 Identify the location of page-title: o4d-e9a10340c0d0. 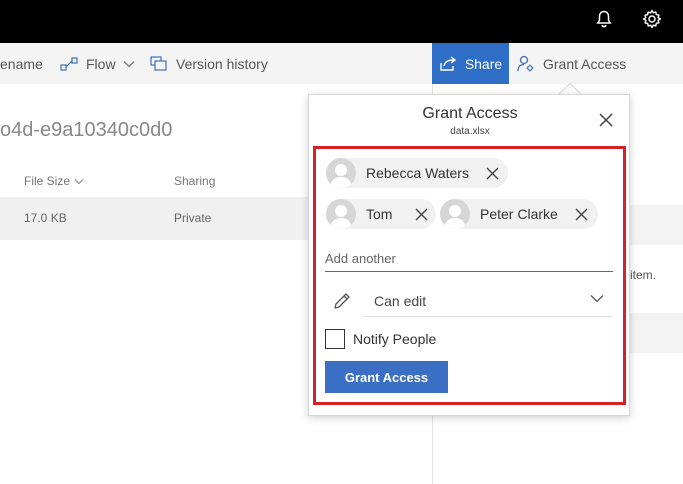
(86, 130).